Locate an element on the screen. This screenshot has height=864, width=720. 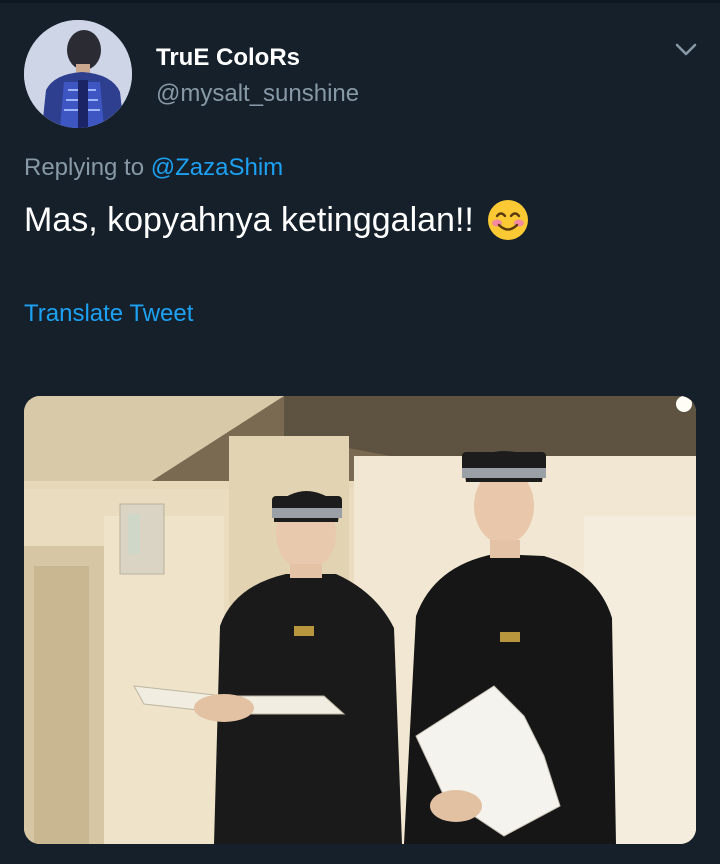
user-handle: @mysalt_sunshine is located at coordinates (257, 94).